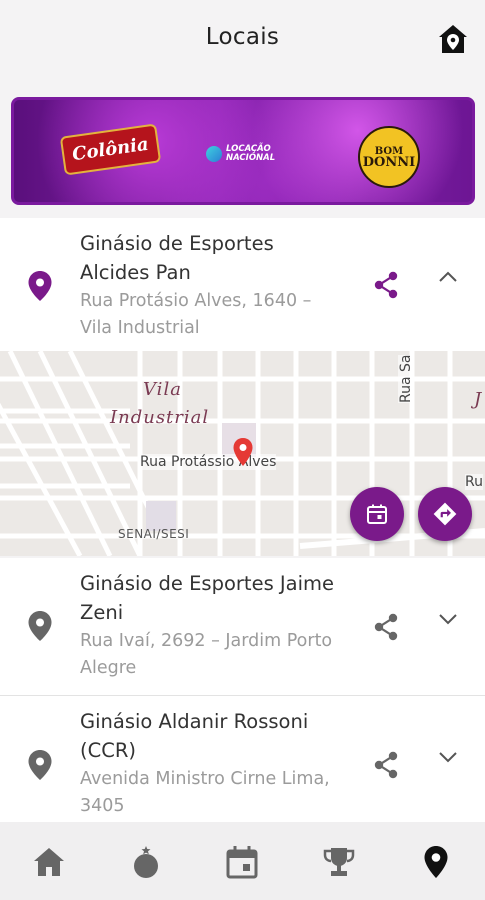  Describe the element at coordinates (49, 862) in the screenshot. I see `home-icon` at that location.